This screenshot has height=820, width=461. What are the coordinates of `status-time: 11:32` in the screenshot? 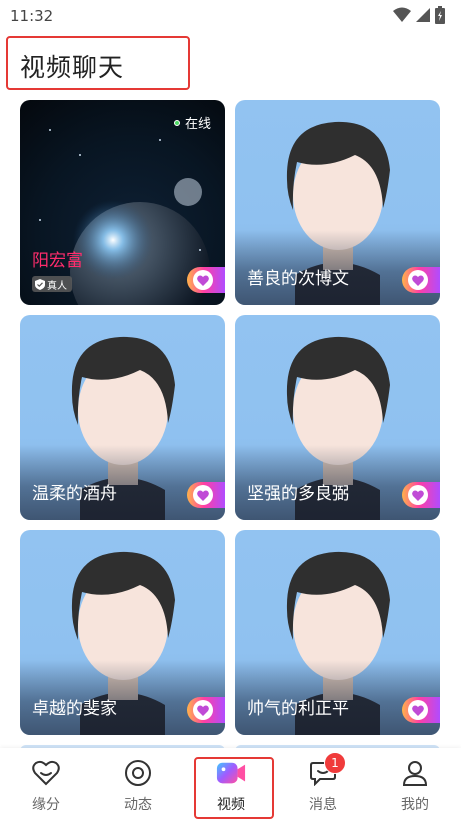 It's located at (32, 16).